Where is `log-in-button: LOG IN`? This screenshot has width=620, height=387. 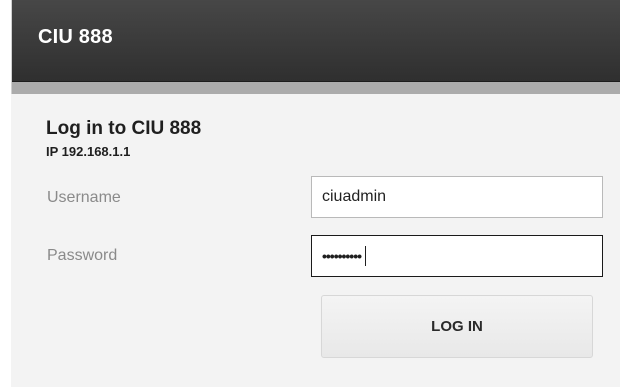
log-in-button: LOG IN is located at coordinates (457, 326).